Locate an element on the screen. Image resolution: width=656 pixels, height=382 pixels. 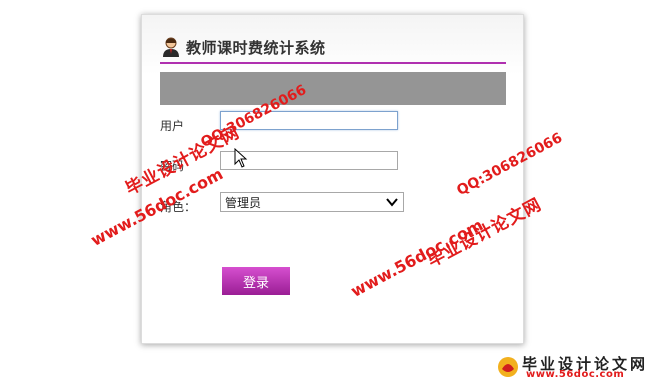
role-select: 管理员 is located at coordinates (312, 202).